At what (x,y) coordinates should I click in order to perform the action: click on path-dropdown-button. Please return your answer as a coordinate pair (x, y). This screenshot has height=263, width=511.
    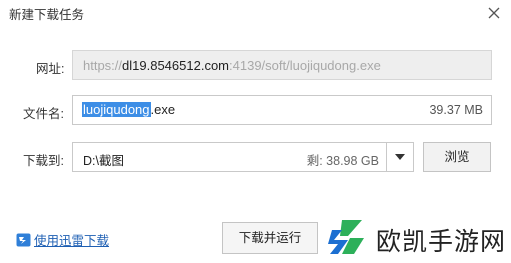
    Looking at the image, I should click on (399, 157).